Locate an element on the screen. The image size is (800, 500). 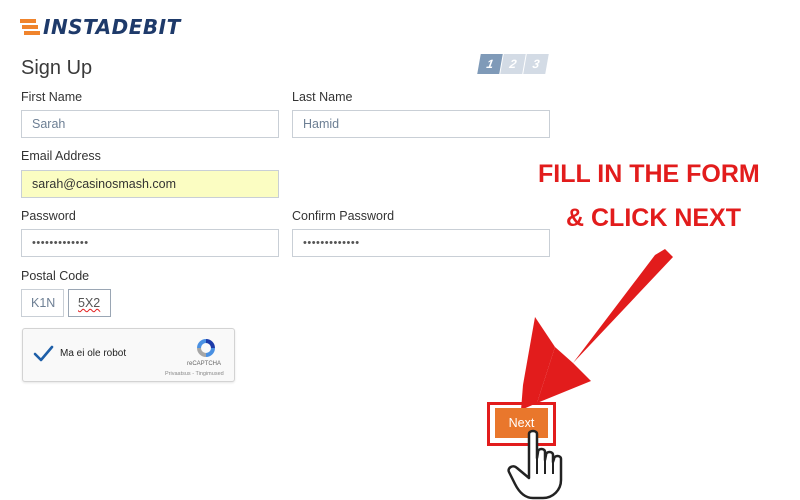
confirm-password-label: Confirm Password is located at coordinates (343, 216).